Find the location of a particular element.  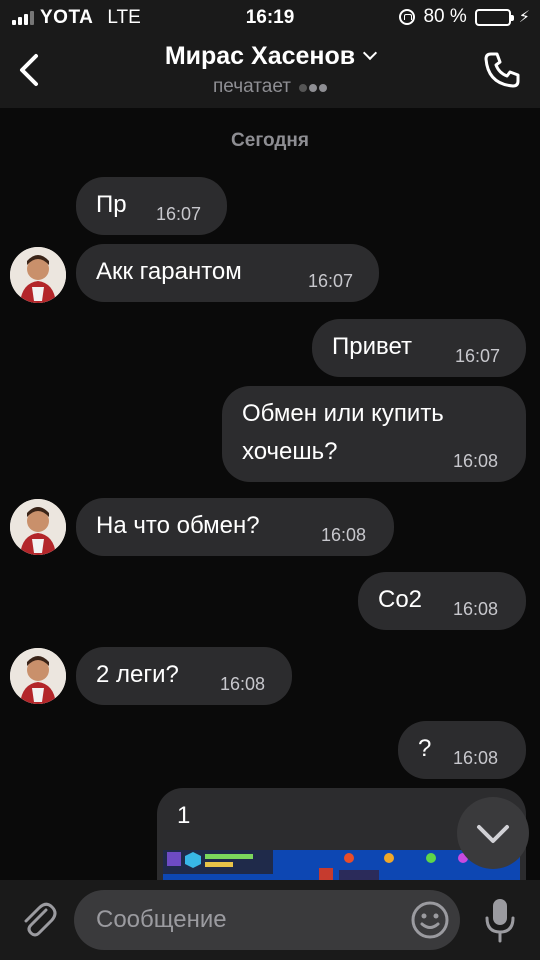

message-text: Акк гарантом is located at coordinates (169, 271).